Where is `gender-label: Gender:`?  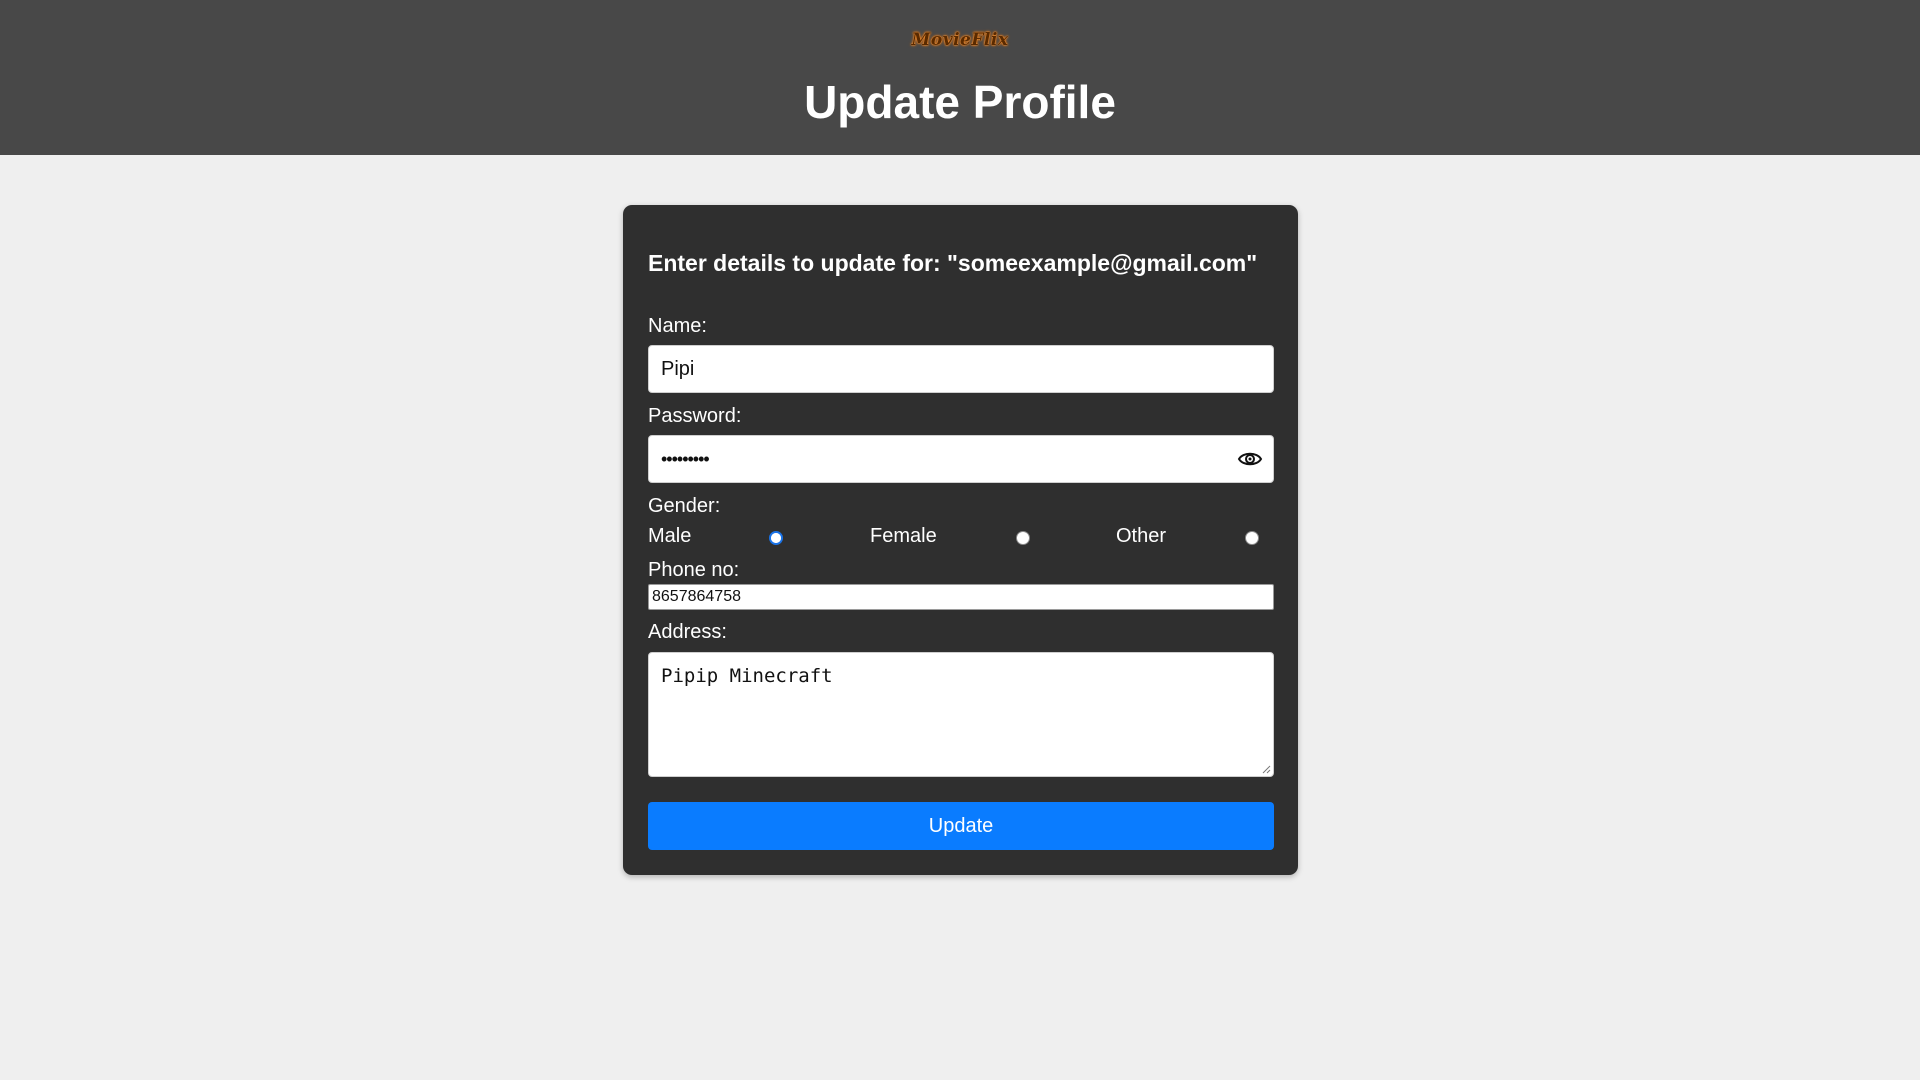
gender-label: Gender: is located at coordinates (684, 506).